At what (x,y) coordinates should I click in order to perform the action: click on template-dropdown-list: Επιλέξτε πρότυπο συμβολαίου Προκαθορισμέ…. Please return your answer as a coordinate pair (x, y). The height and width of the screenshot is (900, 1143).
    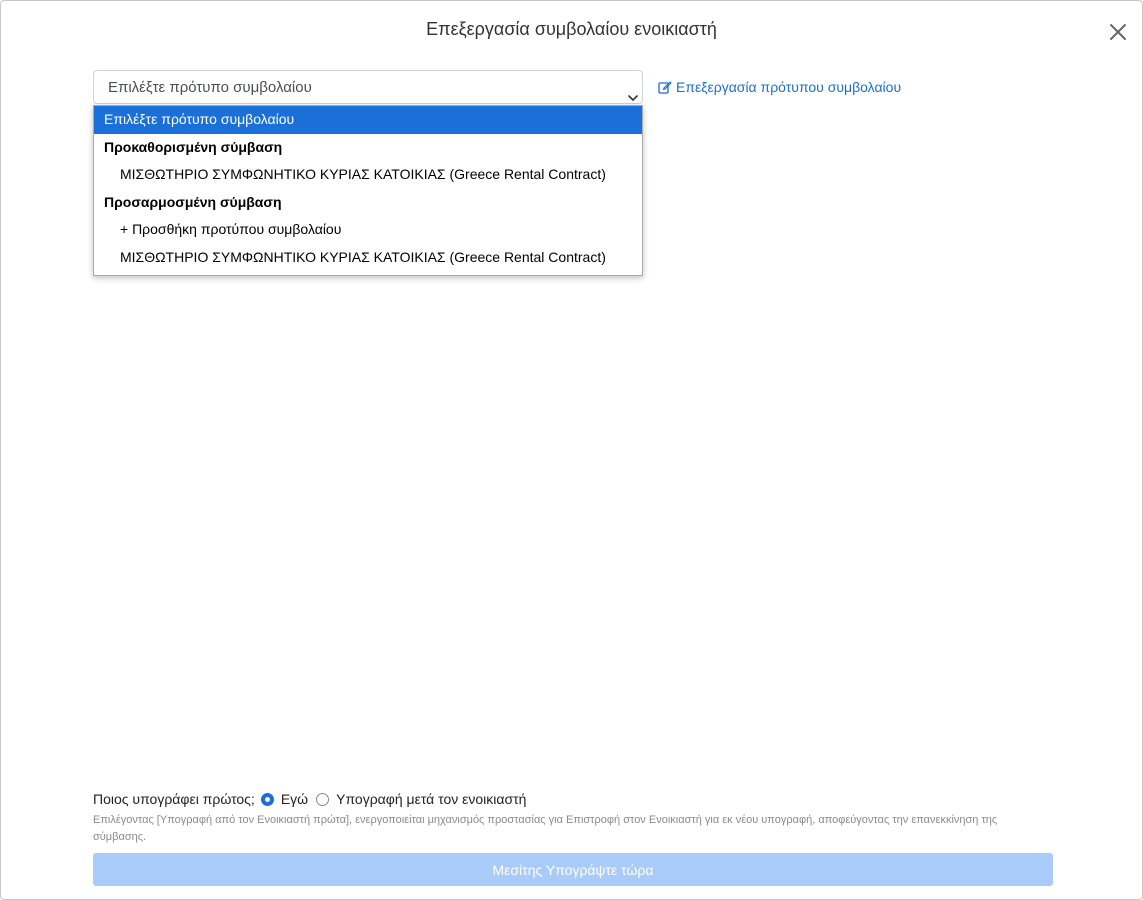
    Looking at the image, I should click on (368, 190).